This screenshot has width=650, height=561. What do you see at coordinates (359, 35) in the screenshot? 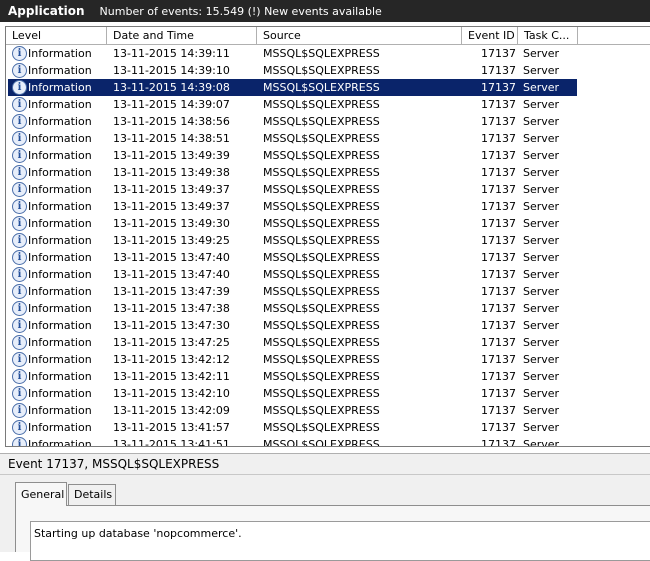
I see `column-header-source: Source` at bounding box center [359, 35].